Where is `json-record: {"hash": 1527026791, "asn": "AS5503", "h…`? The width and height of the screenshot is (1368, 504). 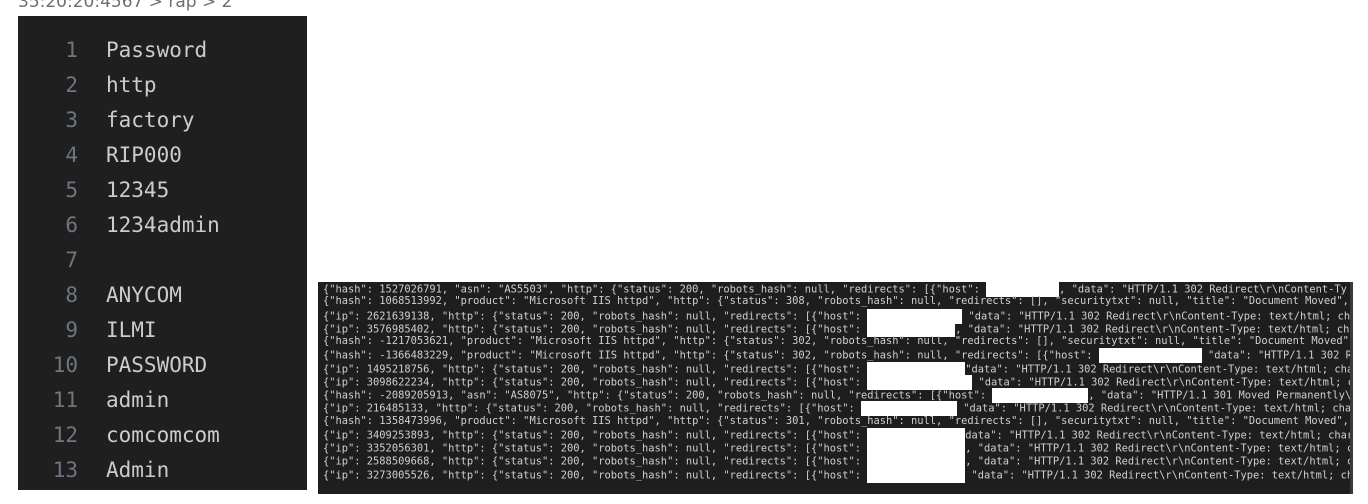 json-record: {"hash": 1527026791, "asn": "AS5503", "h… is located at coordinates (834, 289).